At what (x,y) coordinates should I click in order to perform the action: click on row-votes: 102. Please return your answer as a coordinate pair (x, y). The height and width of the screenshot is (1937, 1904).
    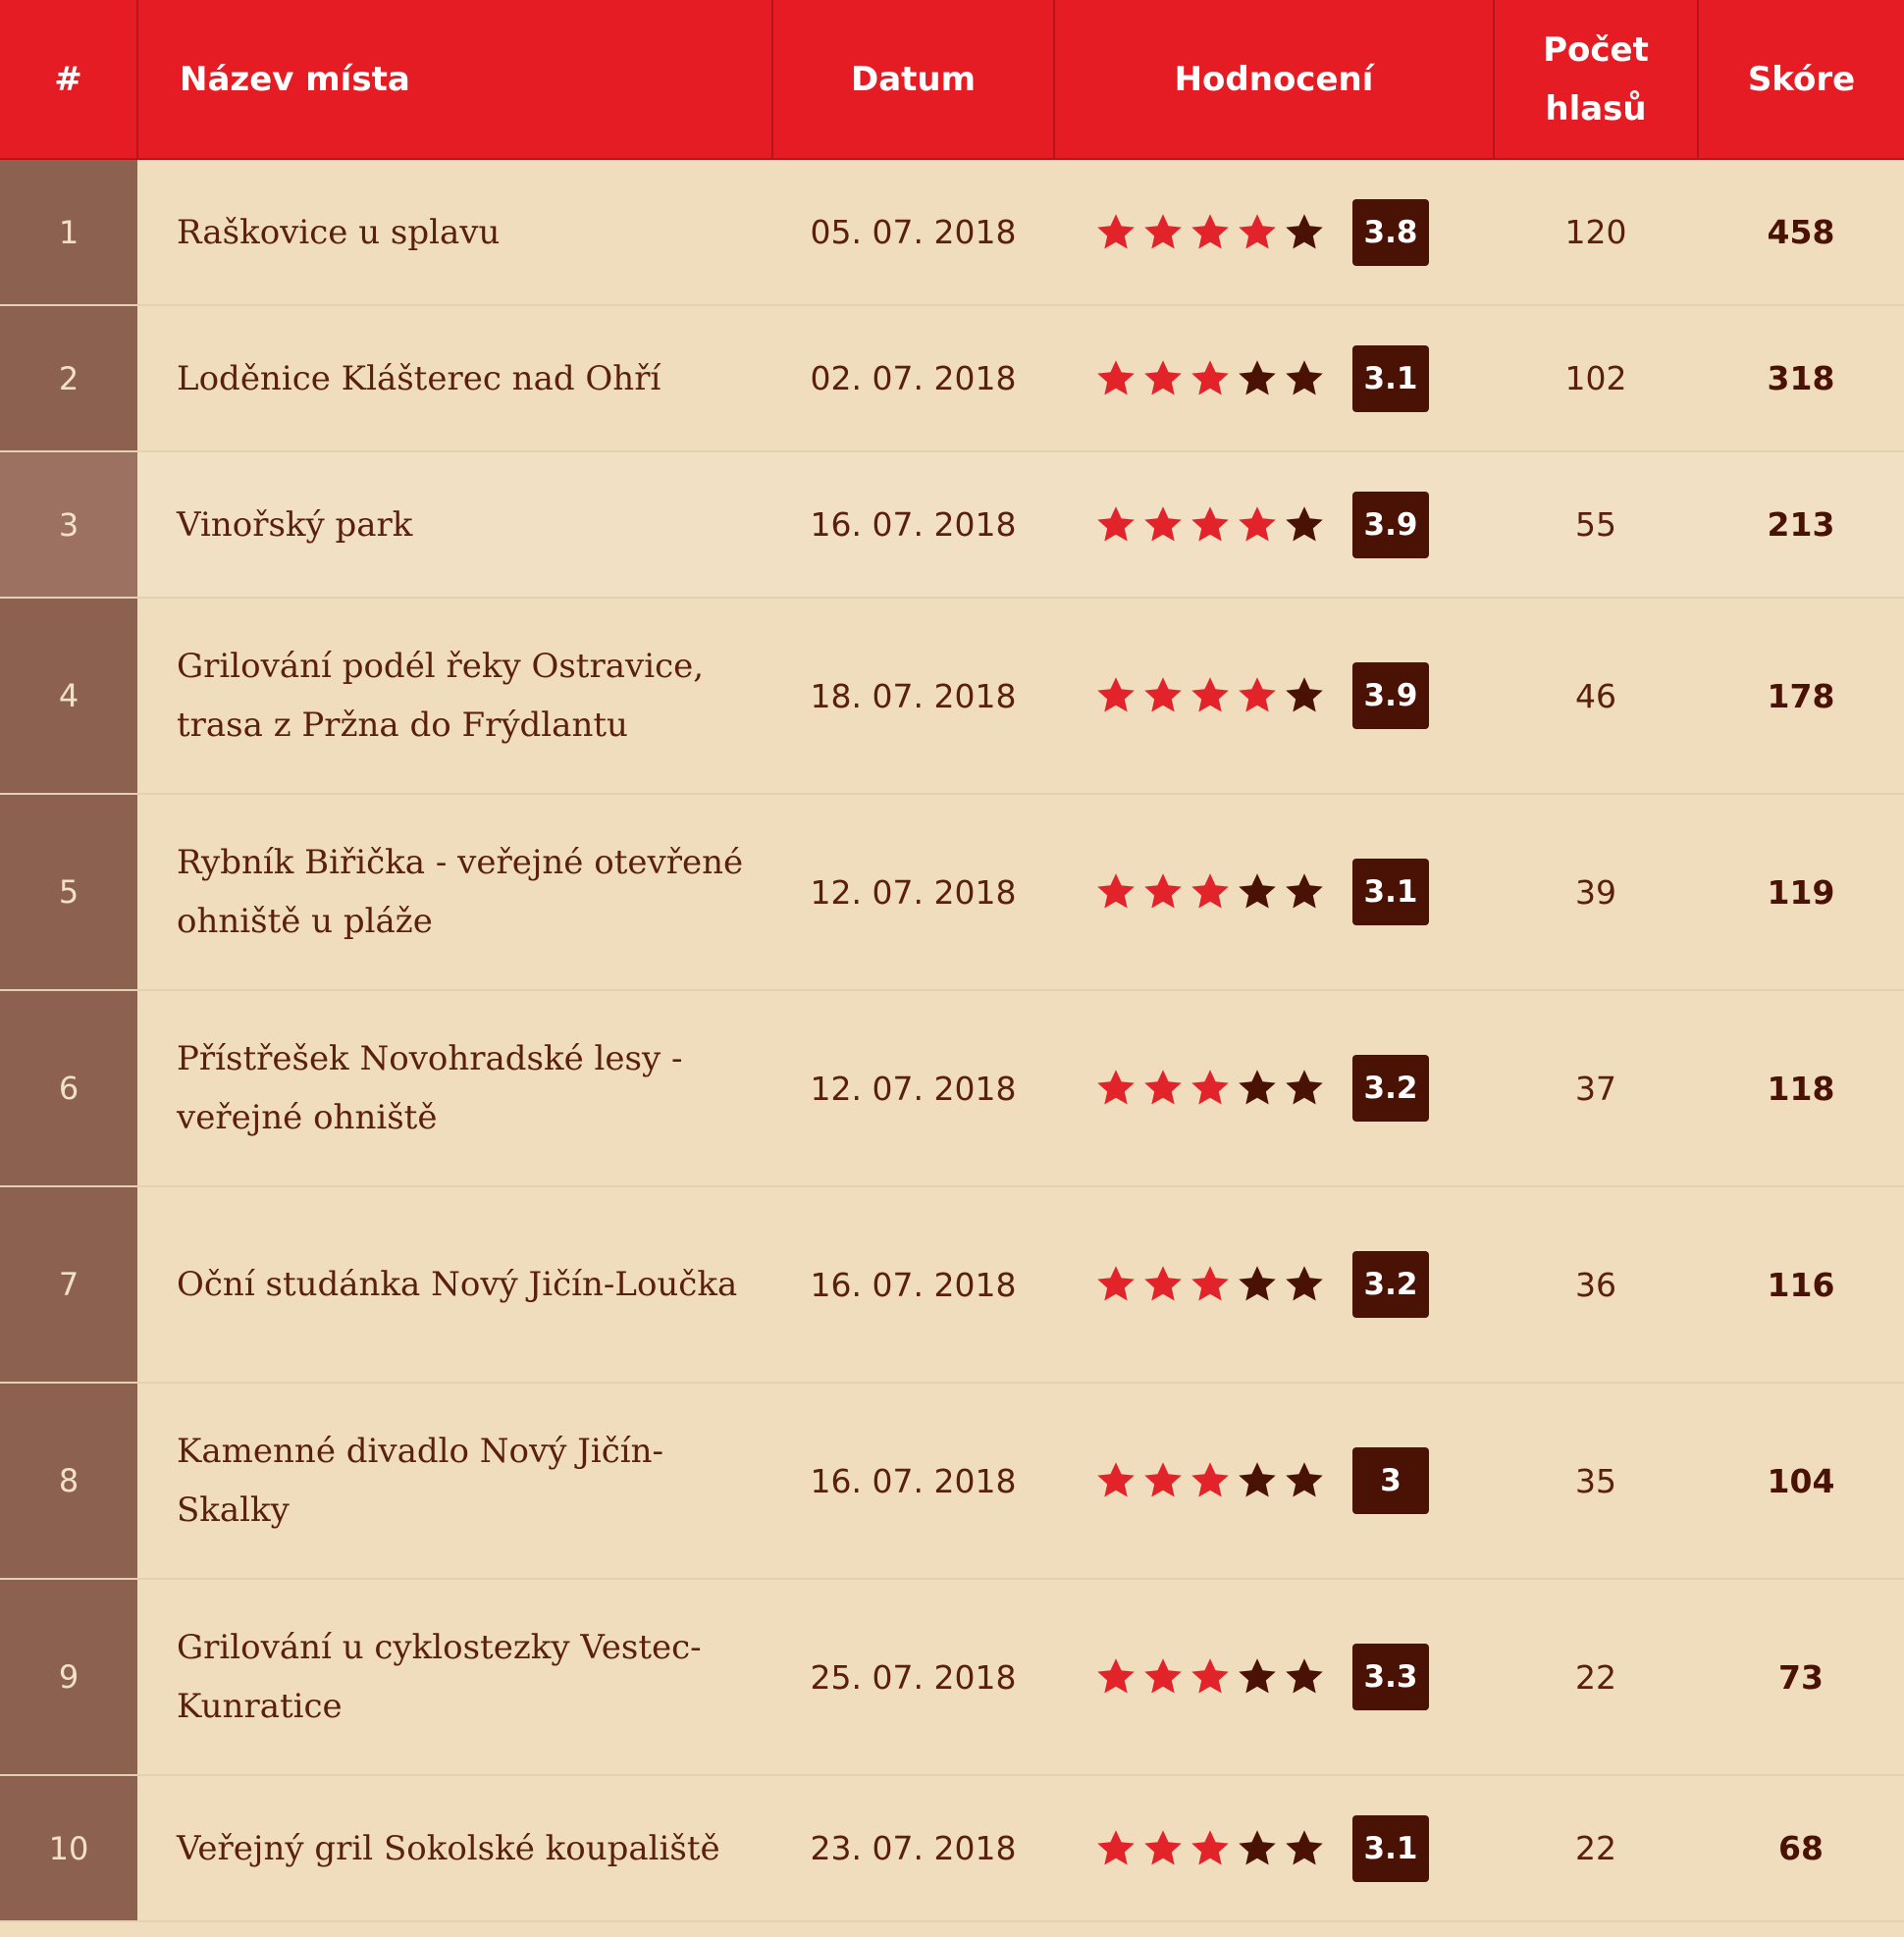
    Looking at the image, I should click on (1595, 378).